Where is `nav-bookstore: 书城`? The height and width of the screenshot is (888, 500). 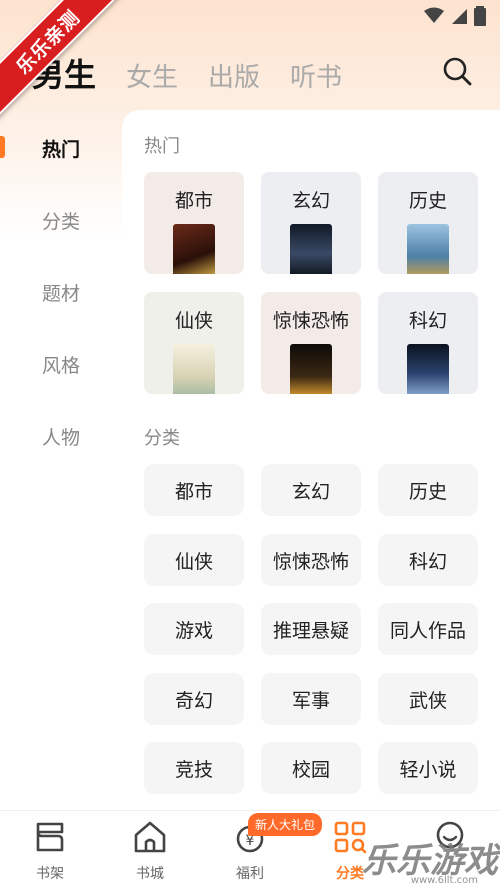 nav-bookstore: 书城 is located at coordinates (150, 851).